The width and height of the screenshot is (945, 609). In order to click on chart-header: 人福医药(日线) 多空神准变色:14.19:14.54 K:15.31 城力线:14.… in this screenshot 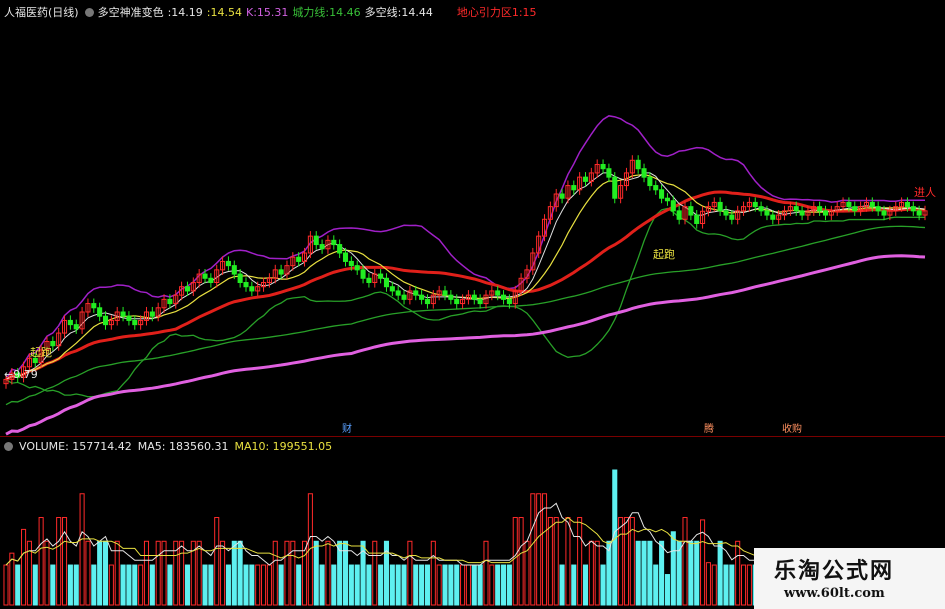, I will do `click(272, 12)`.